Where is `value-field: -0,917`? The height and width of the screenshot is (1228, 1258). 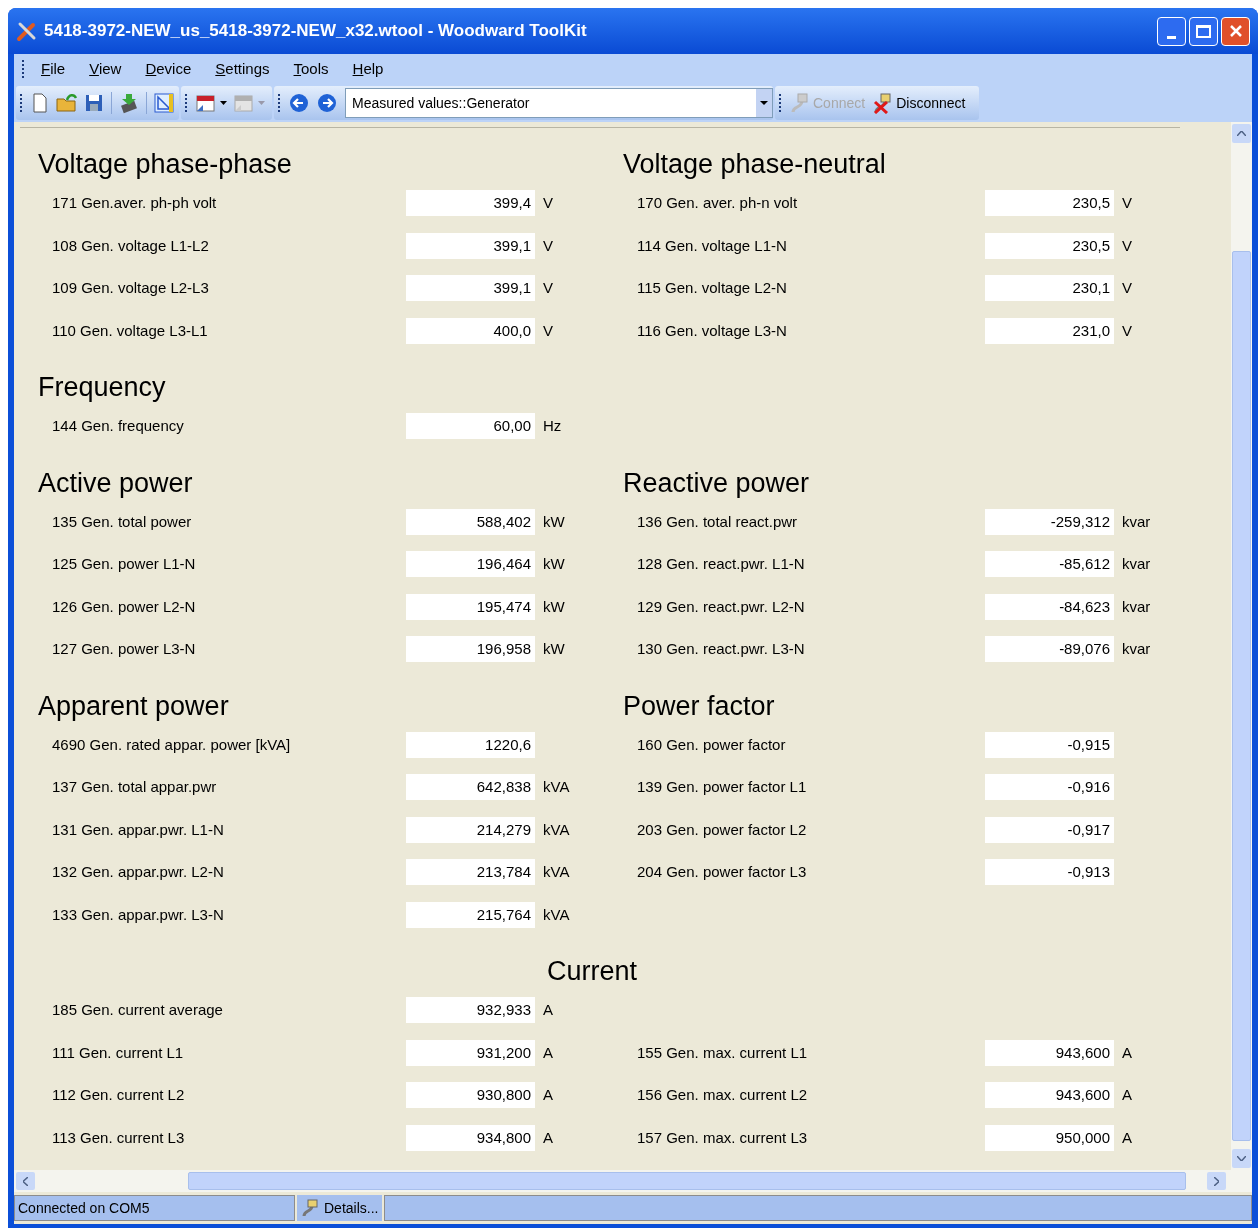
value-field: -0,917 is located at coordinates (1049, 829).